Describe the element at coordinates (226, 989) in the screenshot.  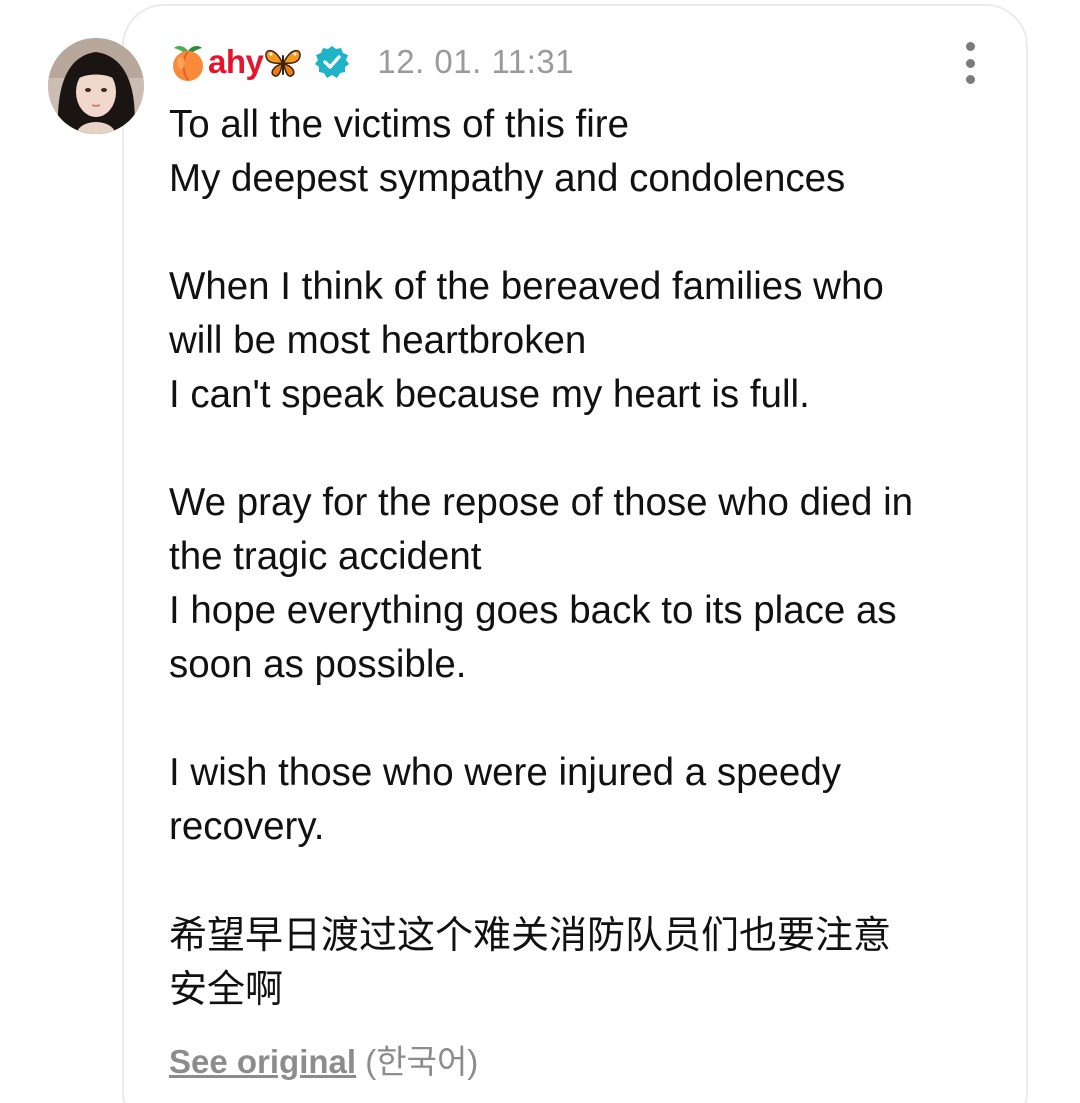
I see `body-line: 安全啊` at that location.